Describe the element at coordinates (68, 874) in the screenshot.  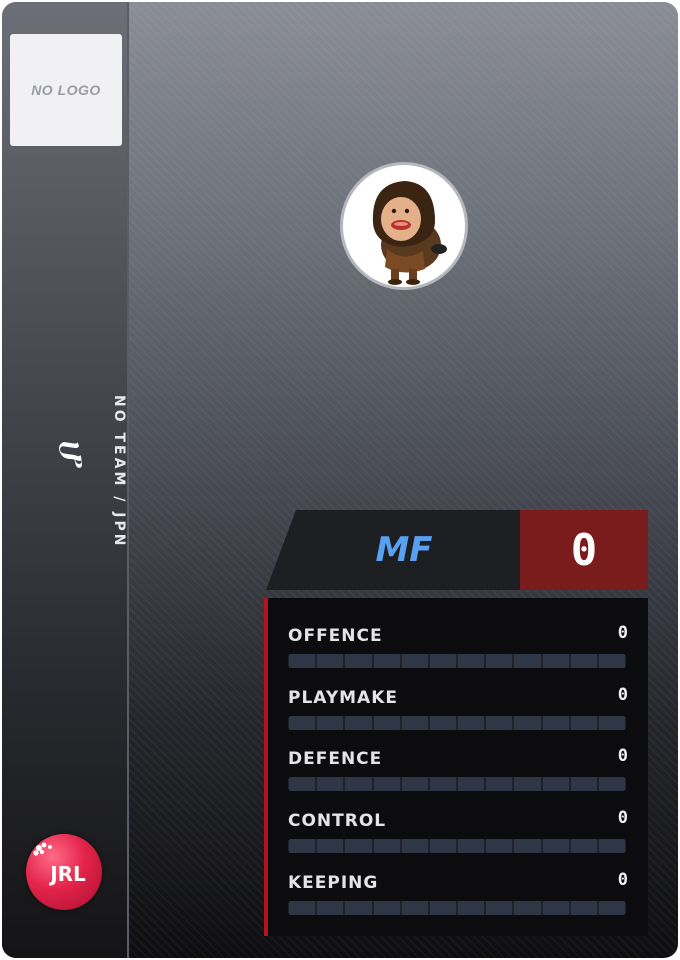
I see `league-label: JRL` at that location.